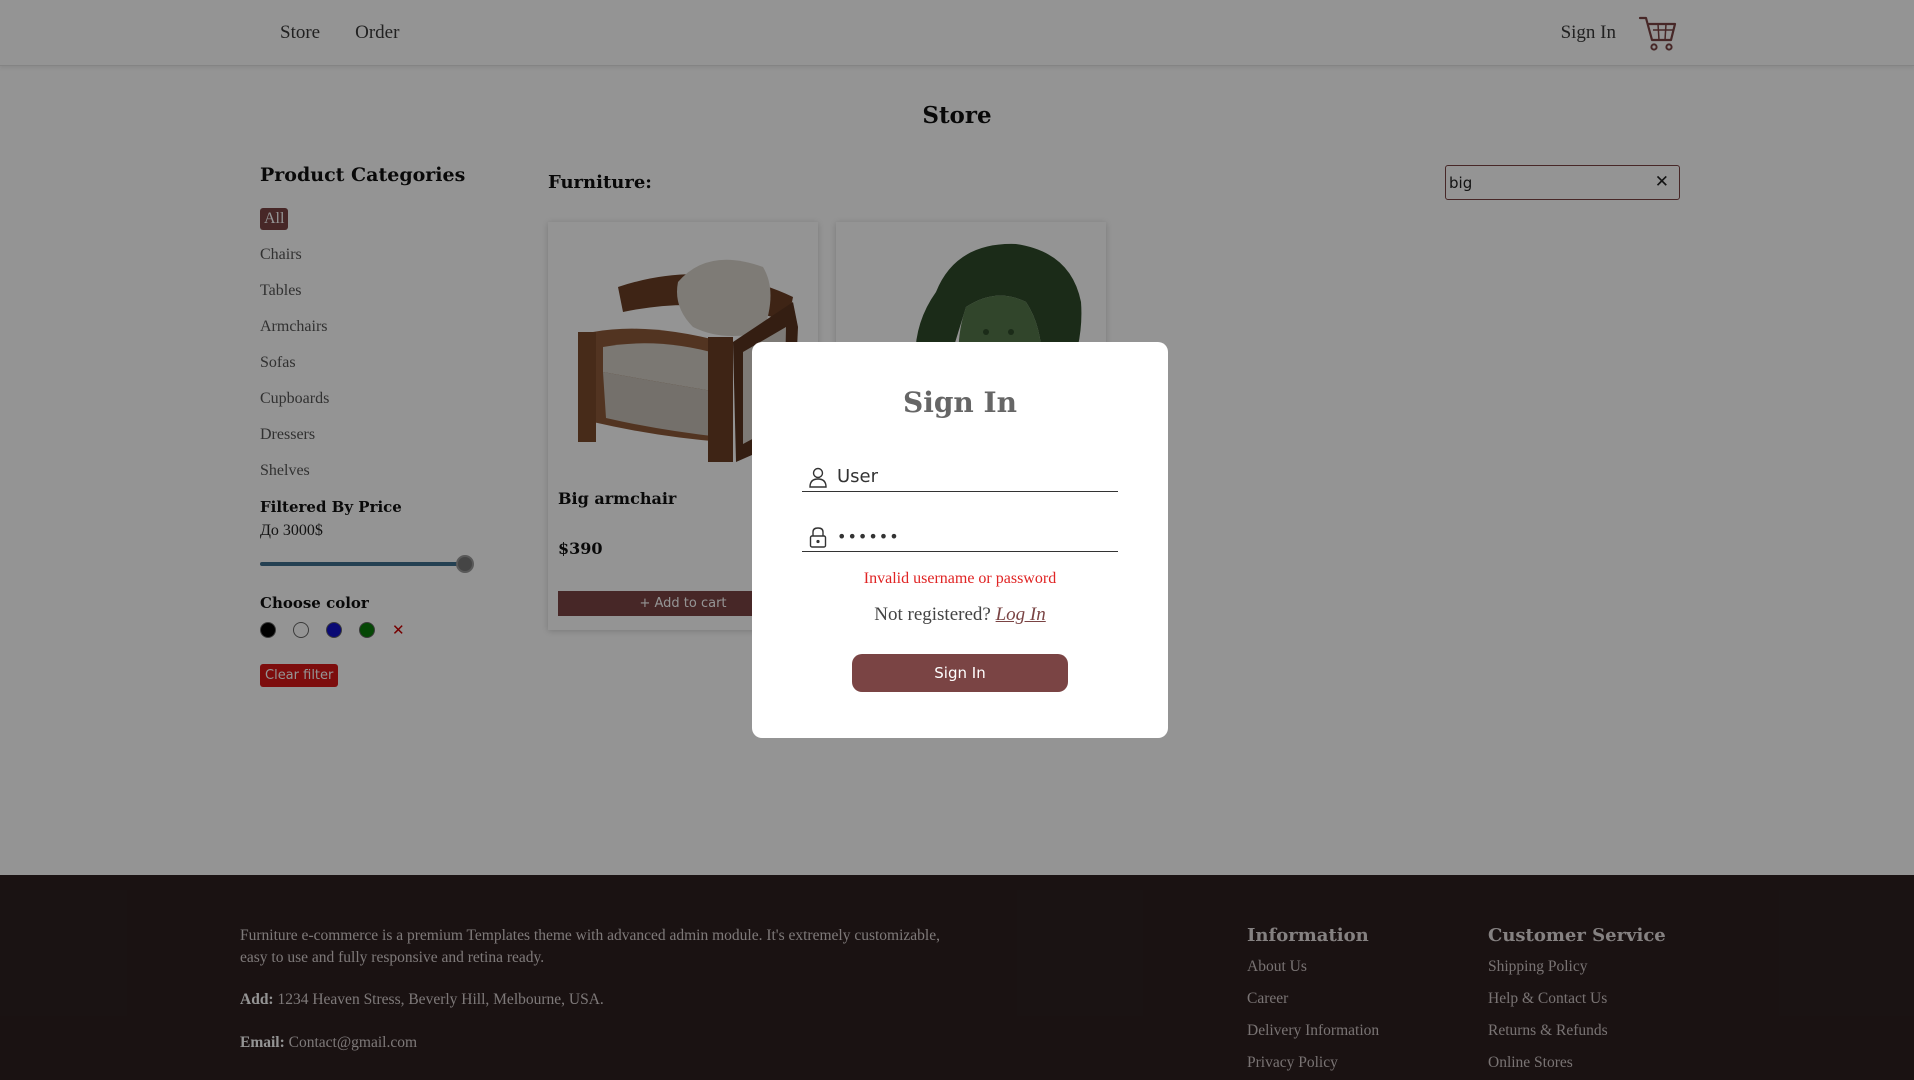 The image size is (1914, 1080). What do you see at coordinates (960, 402) in the screenshot?
I see `signin-title: Sign In` at bounding box center [960, 402].